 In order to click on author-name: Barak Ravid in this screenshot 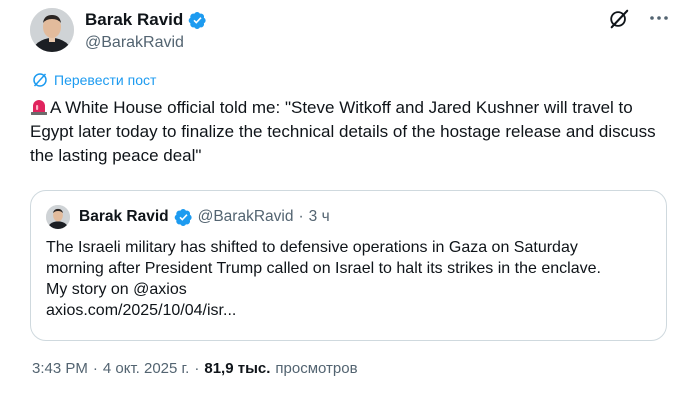, I will do `click(134, 20)`.